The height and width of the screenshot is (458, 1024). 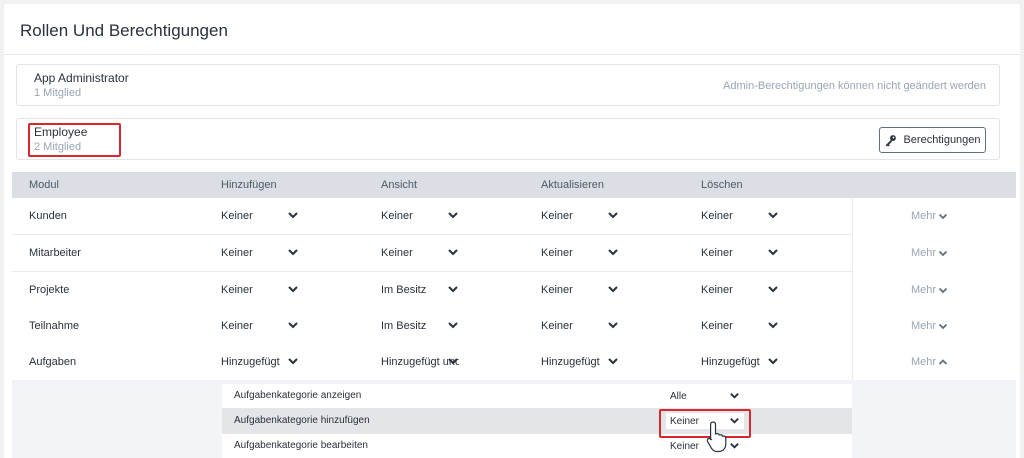 What do you see at coordinates (61, 132) in the screenshot?
I see `role-name-employee: Employee` at bounding box center [61, 132].